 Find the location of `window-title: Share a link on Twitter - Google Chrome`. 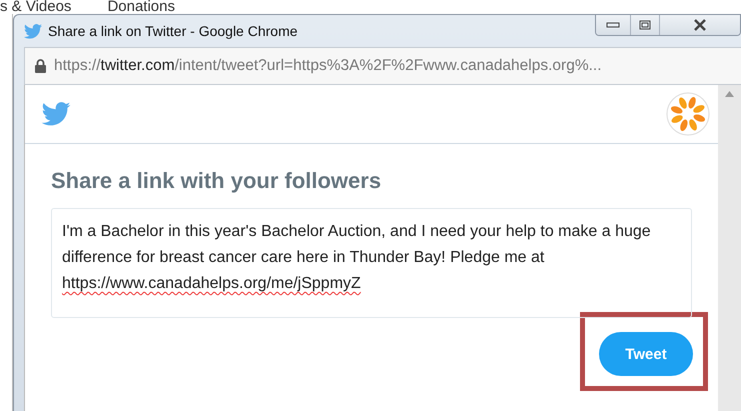

window-title: Share a link on Twitter - Google Chrome is located at coordinates (173, 31).